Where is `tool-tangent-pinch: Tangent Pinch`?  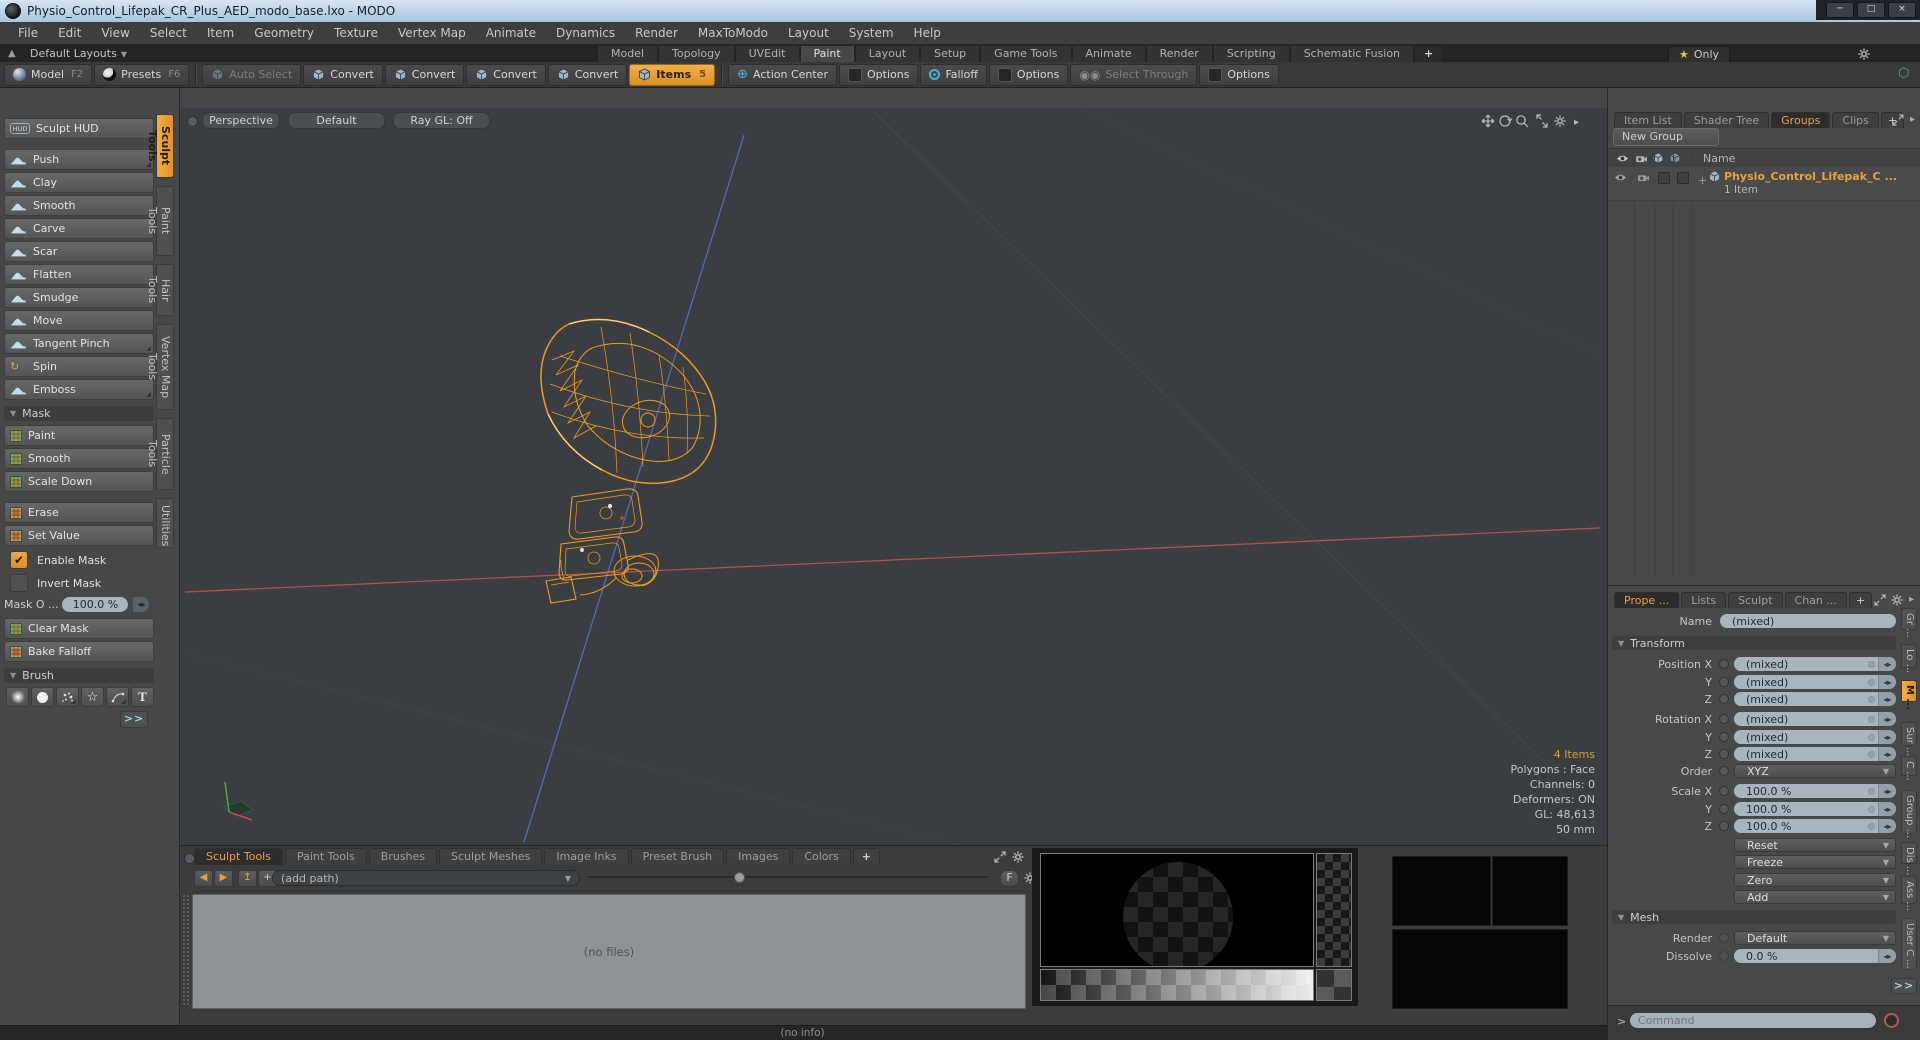
tool-tangent-pinch: Tangent Pinch is located at coordinates (79, 343).